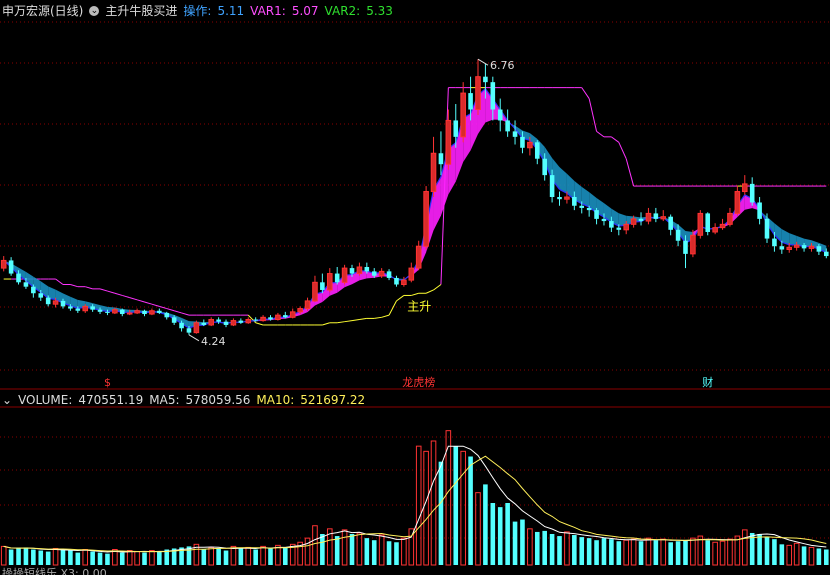 This screenshot has height=575, width=830. Describe the element at coordinates (141, 10) in the screenshot. I see `indicator-name: 主升牛股买进` at that location.